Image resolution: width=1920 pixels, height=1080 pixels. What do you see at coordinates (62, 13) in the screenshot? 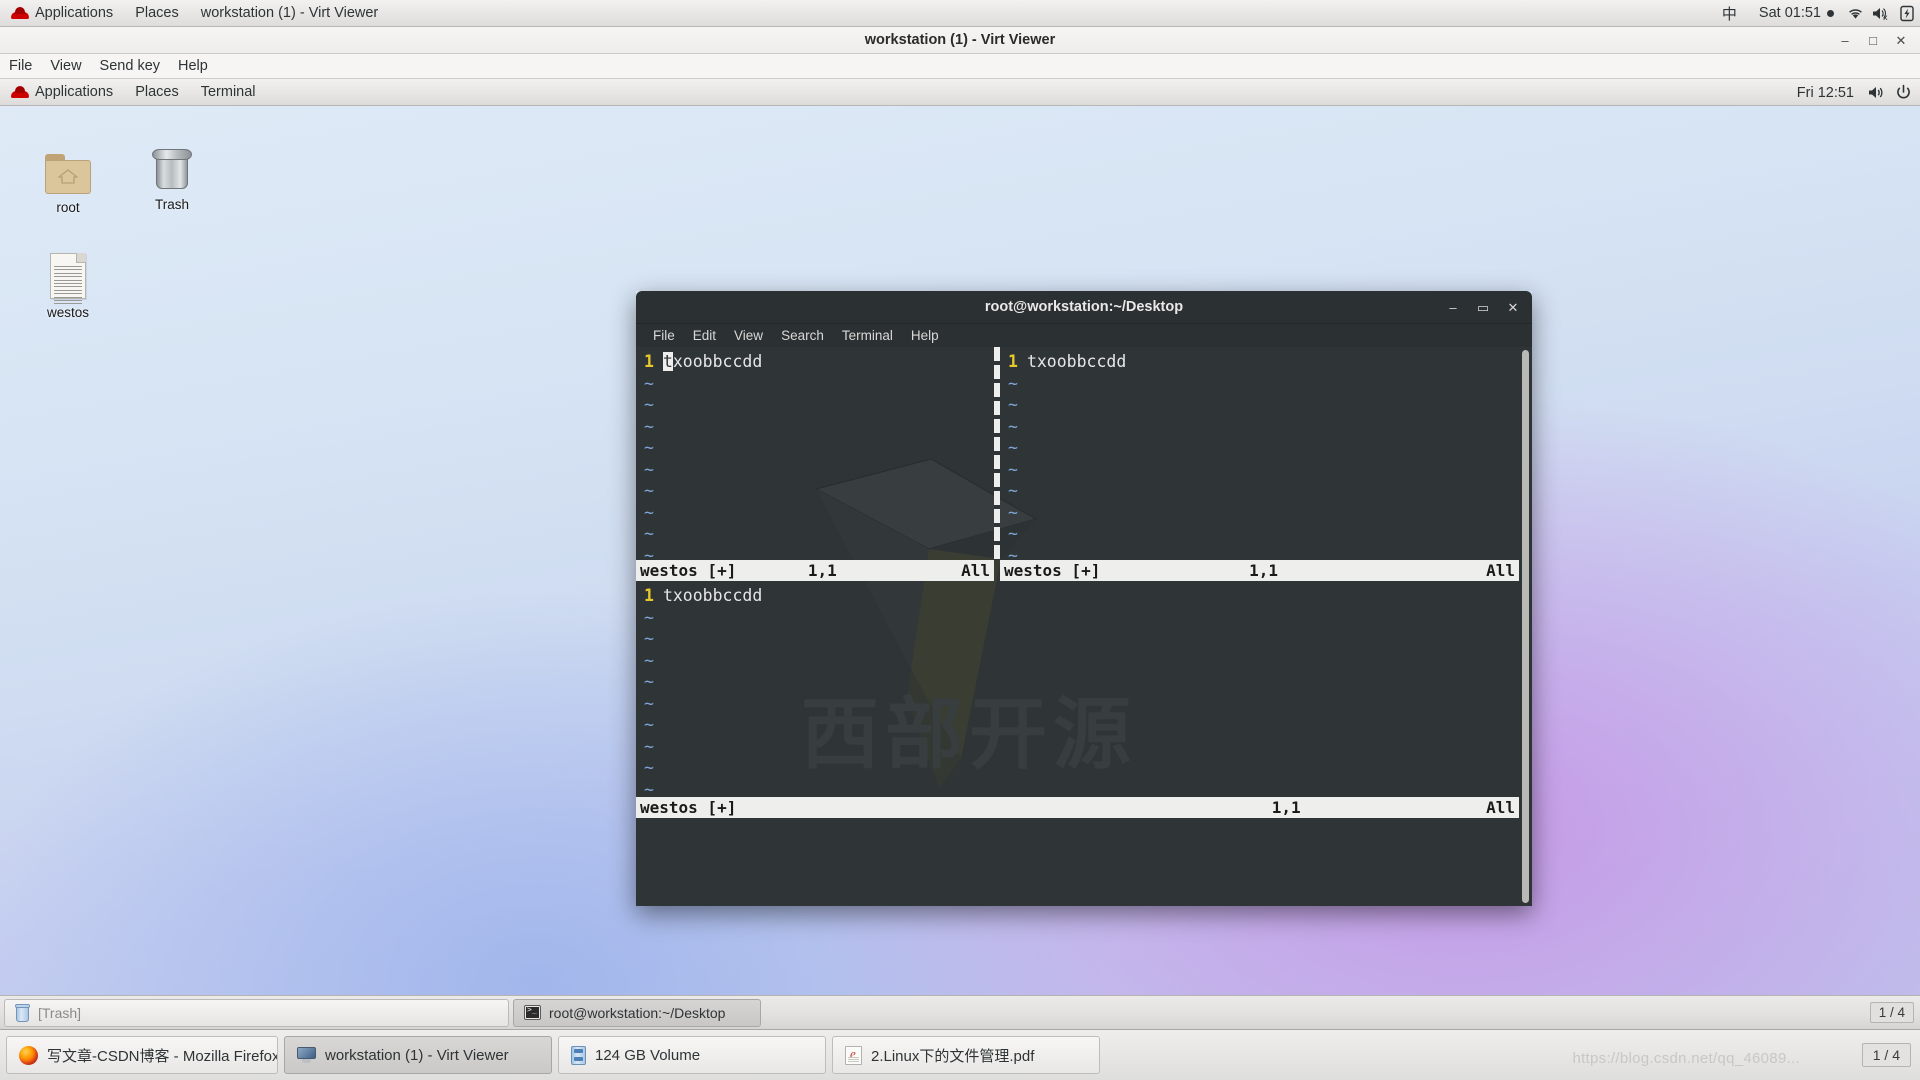
I see `host-menu-applications: Applications` at bounding box center [62, 13].